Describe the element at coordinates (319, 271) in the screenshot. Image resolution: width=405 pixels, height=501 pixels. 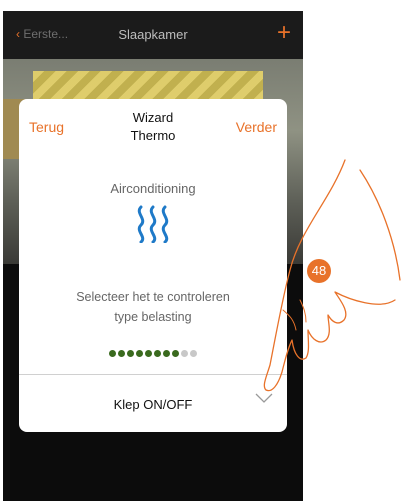
I see `step-number-badge: 48` at that location.